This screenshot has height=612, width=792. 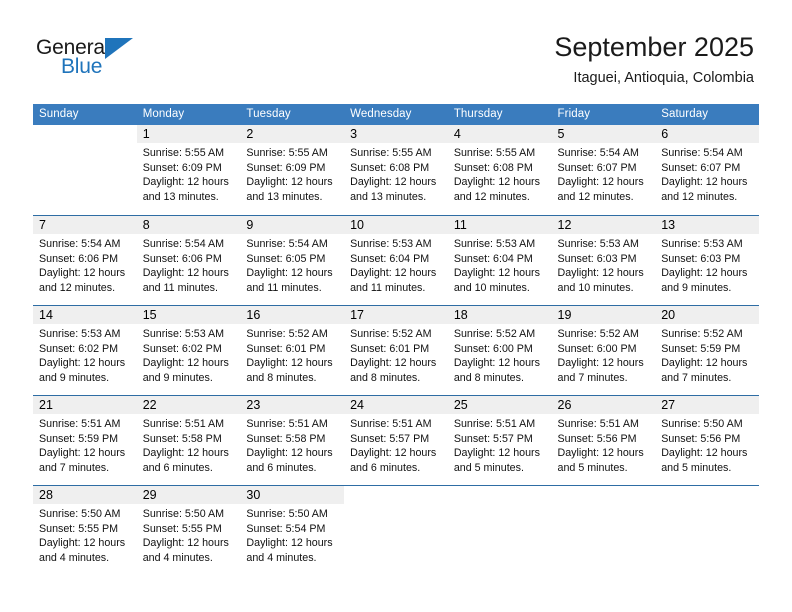 What do you see at coordinates (85, 134) in the screenshot?
I see `day-number-band` at bounding box center [85, 134].